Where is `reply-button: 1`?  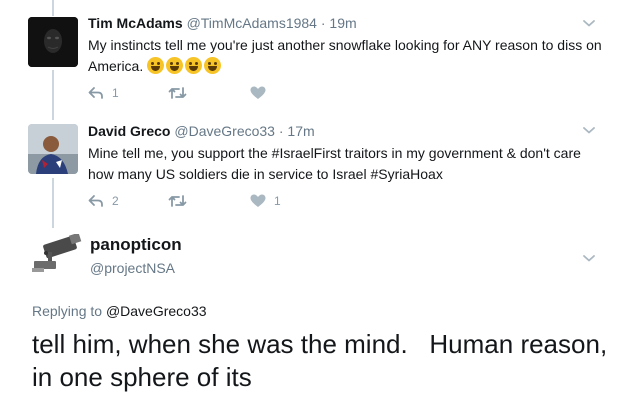
reply-button: 1 is located at coordinates (103, 93).